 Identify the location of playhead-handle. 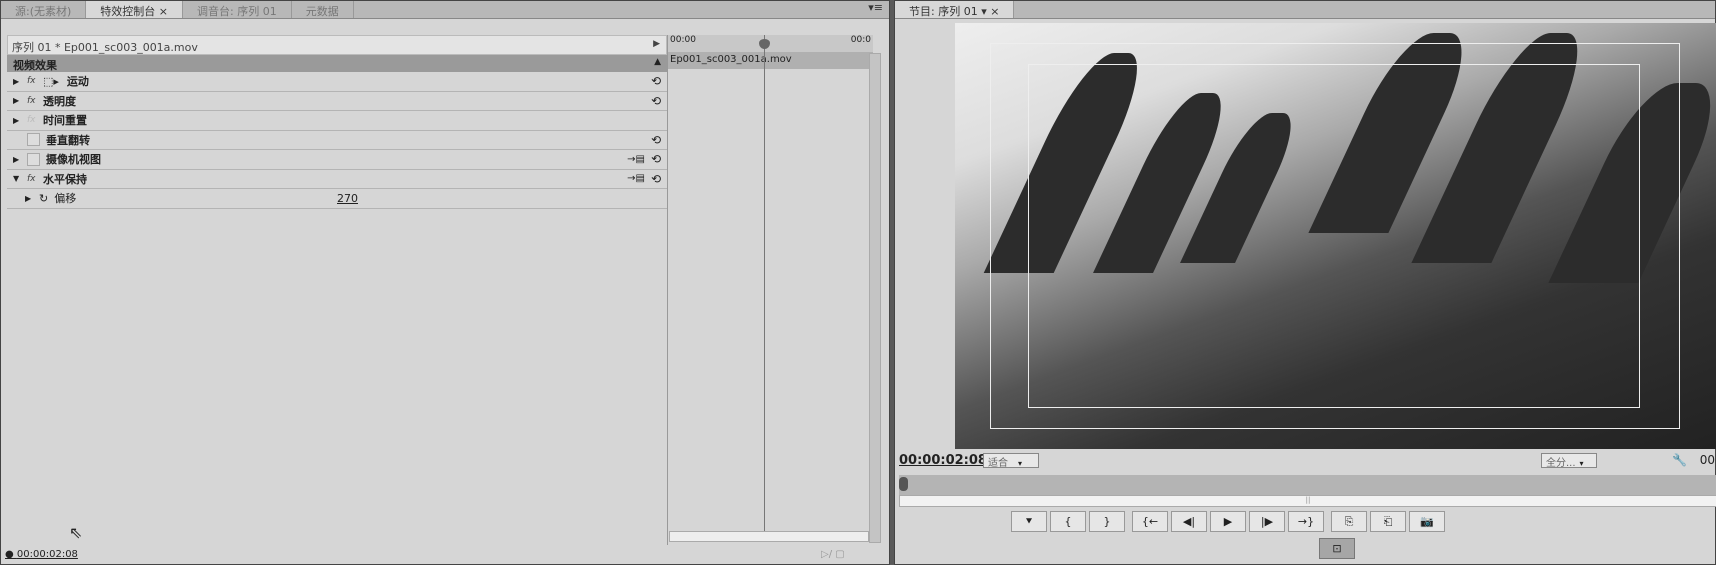
(903, 484).